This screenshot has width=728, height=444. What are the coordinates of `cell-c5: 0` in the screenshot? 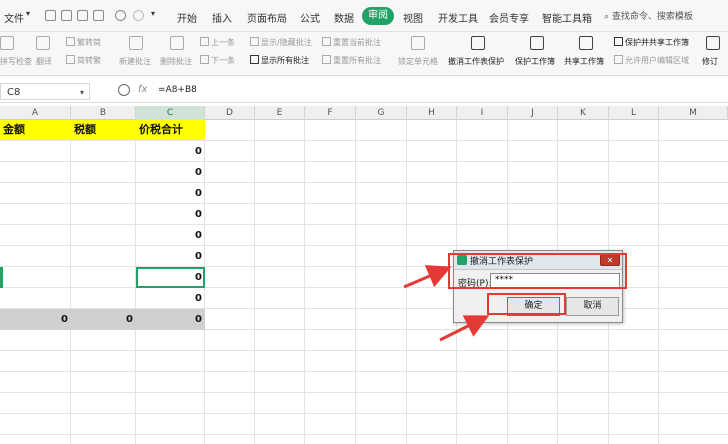 It's located at (170, 214).